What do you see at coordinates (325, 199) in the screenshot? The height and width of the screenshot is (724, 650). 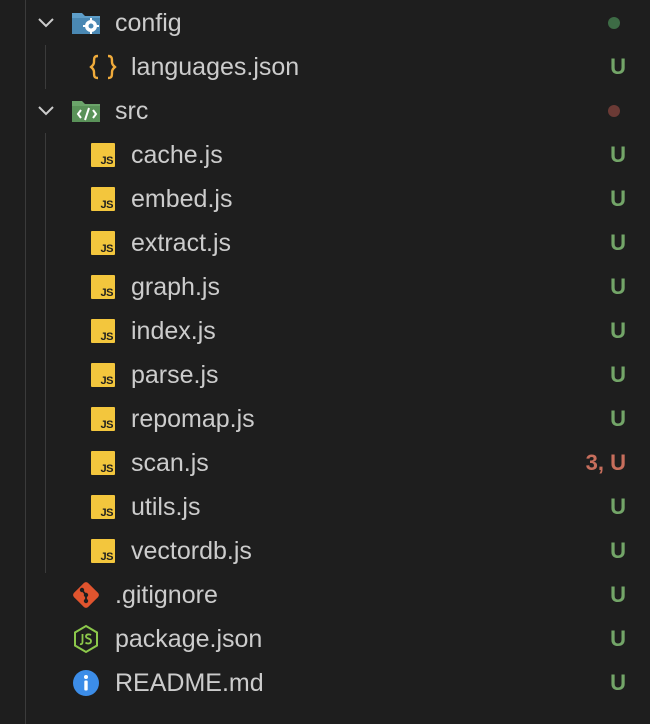 I see `tree-item-js-file: JS embed.js U` at bounding box center [325, 199].